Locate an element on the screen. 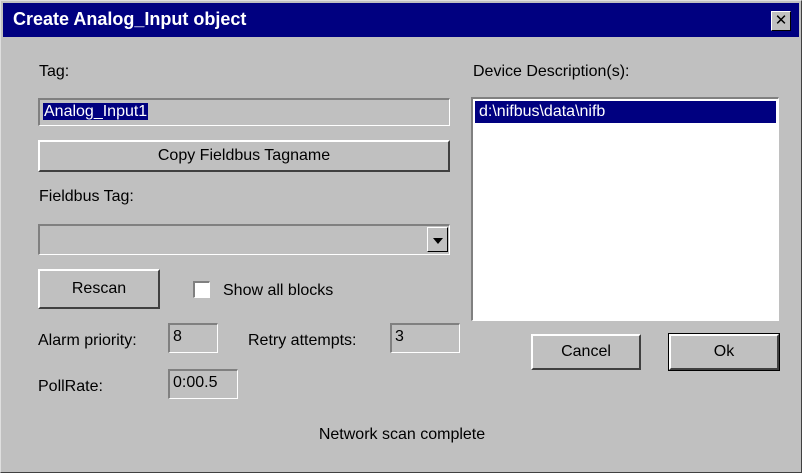 This screenshot has width=802, height=473. rescan-label: Rescan is located at coordinates (99, 288).